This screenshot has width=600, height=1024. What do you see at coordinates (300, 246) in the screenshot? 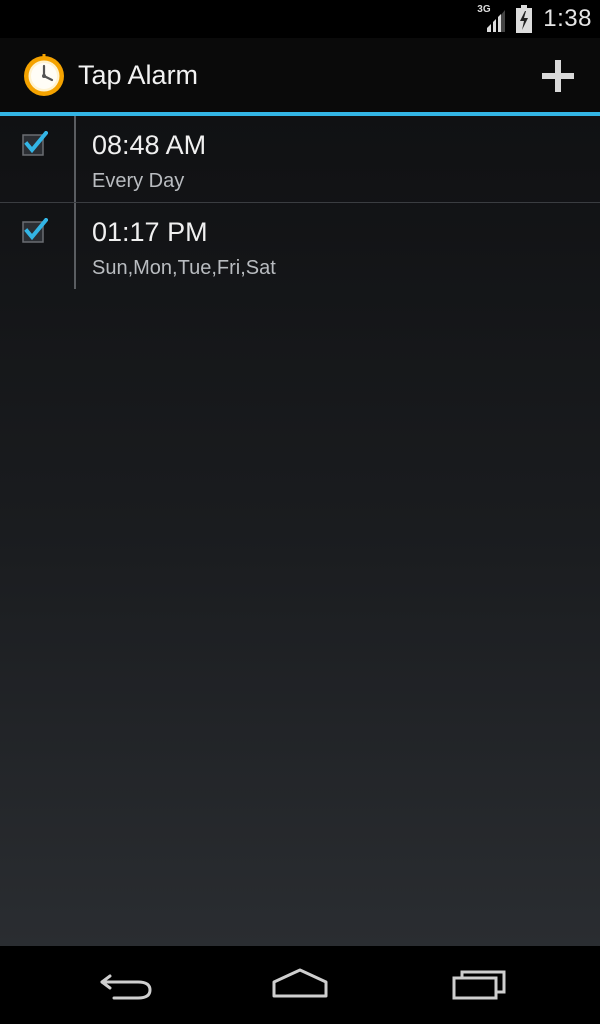
I see `alarm-row-2: 01:17 PM Sun,Mon,Tue,Fri,Sat` at bounding box center [300, 246].